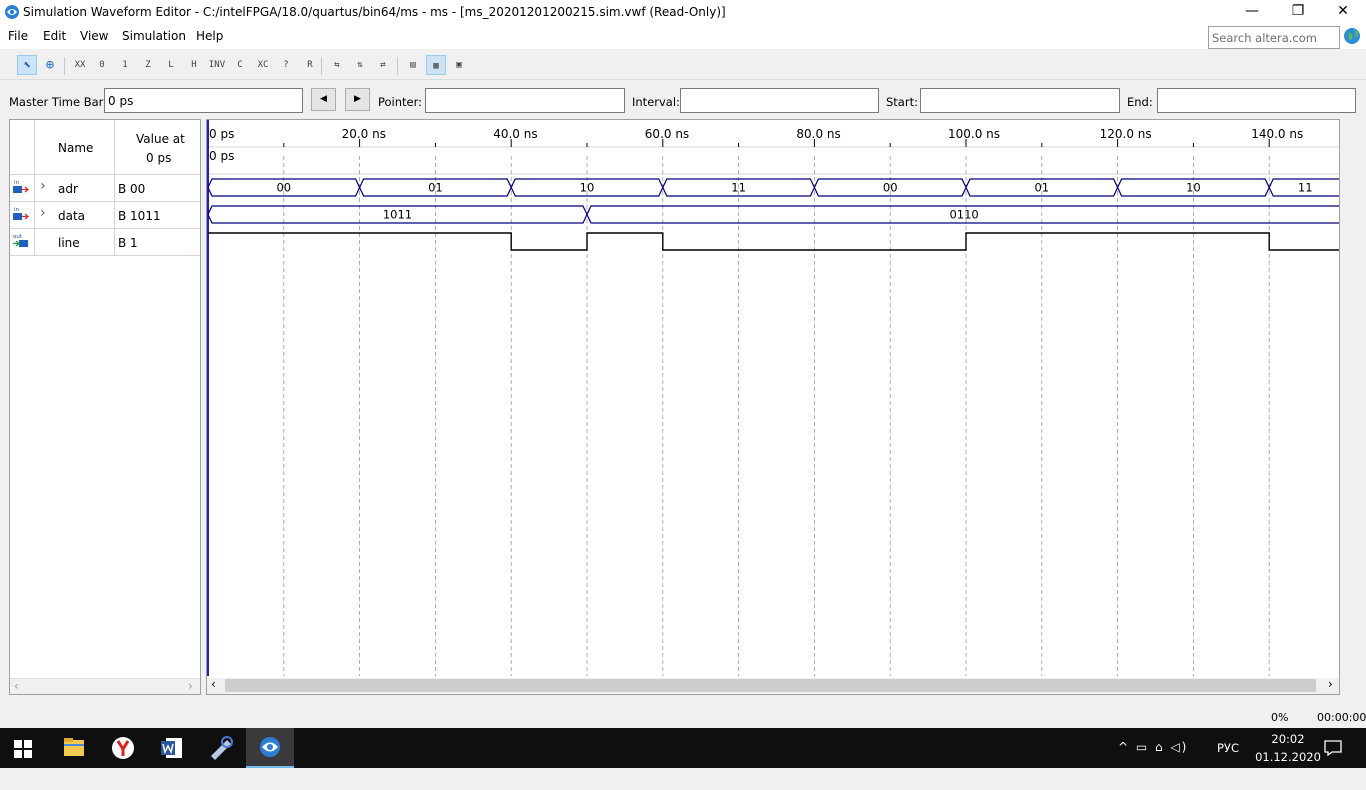 Image resolution: width=1366 pixels, height=790 pixels. Describe the element at coordinates (50, 65) in the screenshot. I see `zoom-icon: ⊕` at that location.